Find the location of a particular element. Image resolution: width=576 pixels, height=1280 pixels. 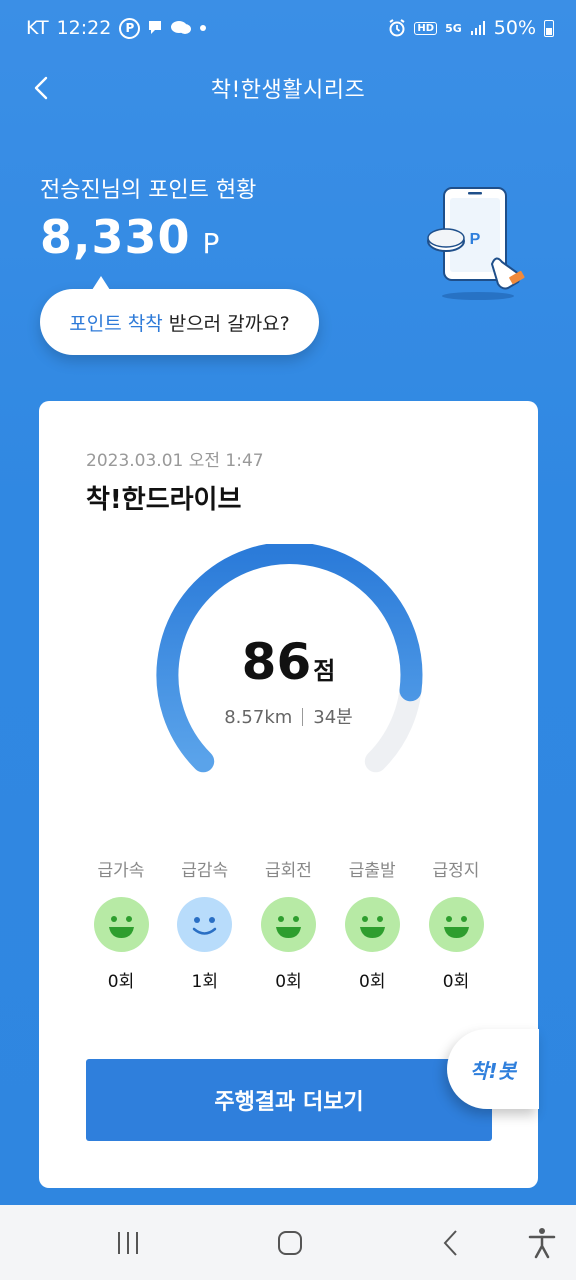

nav-back-button is located at coordinates (452, 1243).